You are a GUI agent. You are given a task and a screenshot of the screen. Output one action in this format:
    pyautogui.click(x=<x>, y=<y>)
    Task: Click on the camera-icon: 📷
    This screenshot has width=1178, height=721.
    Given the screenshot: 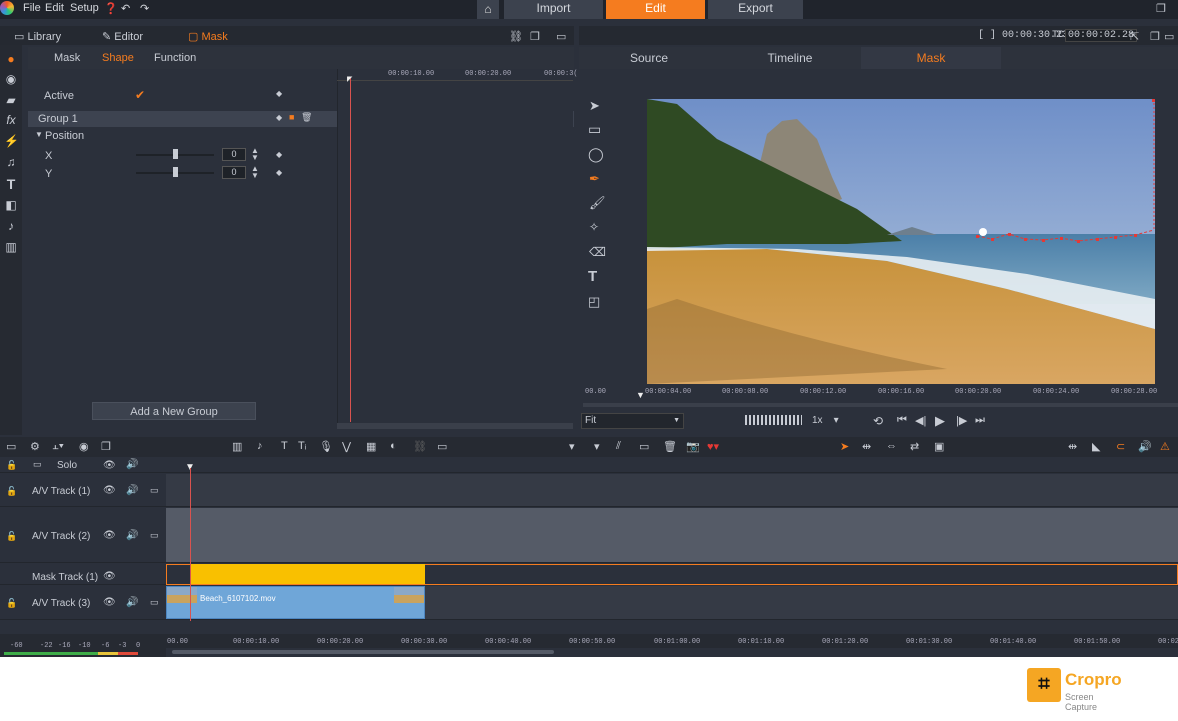 What is the action you would take?
    pyautogui.click(x=693, y=446)
    